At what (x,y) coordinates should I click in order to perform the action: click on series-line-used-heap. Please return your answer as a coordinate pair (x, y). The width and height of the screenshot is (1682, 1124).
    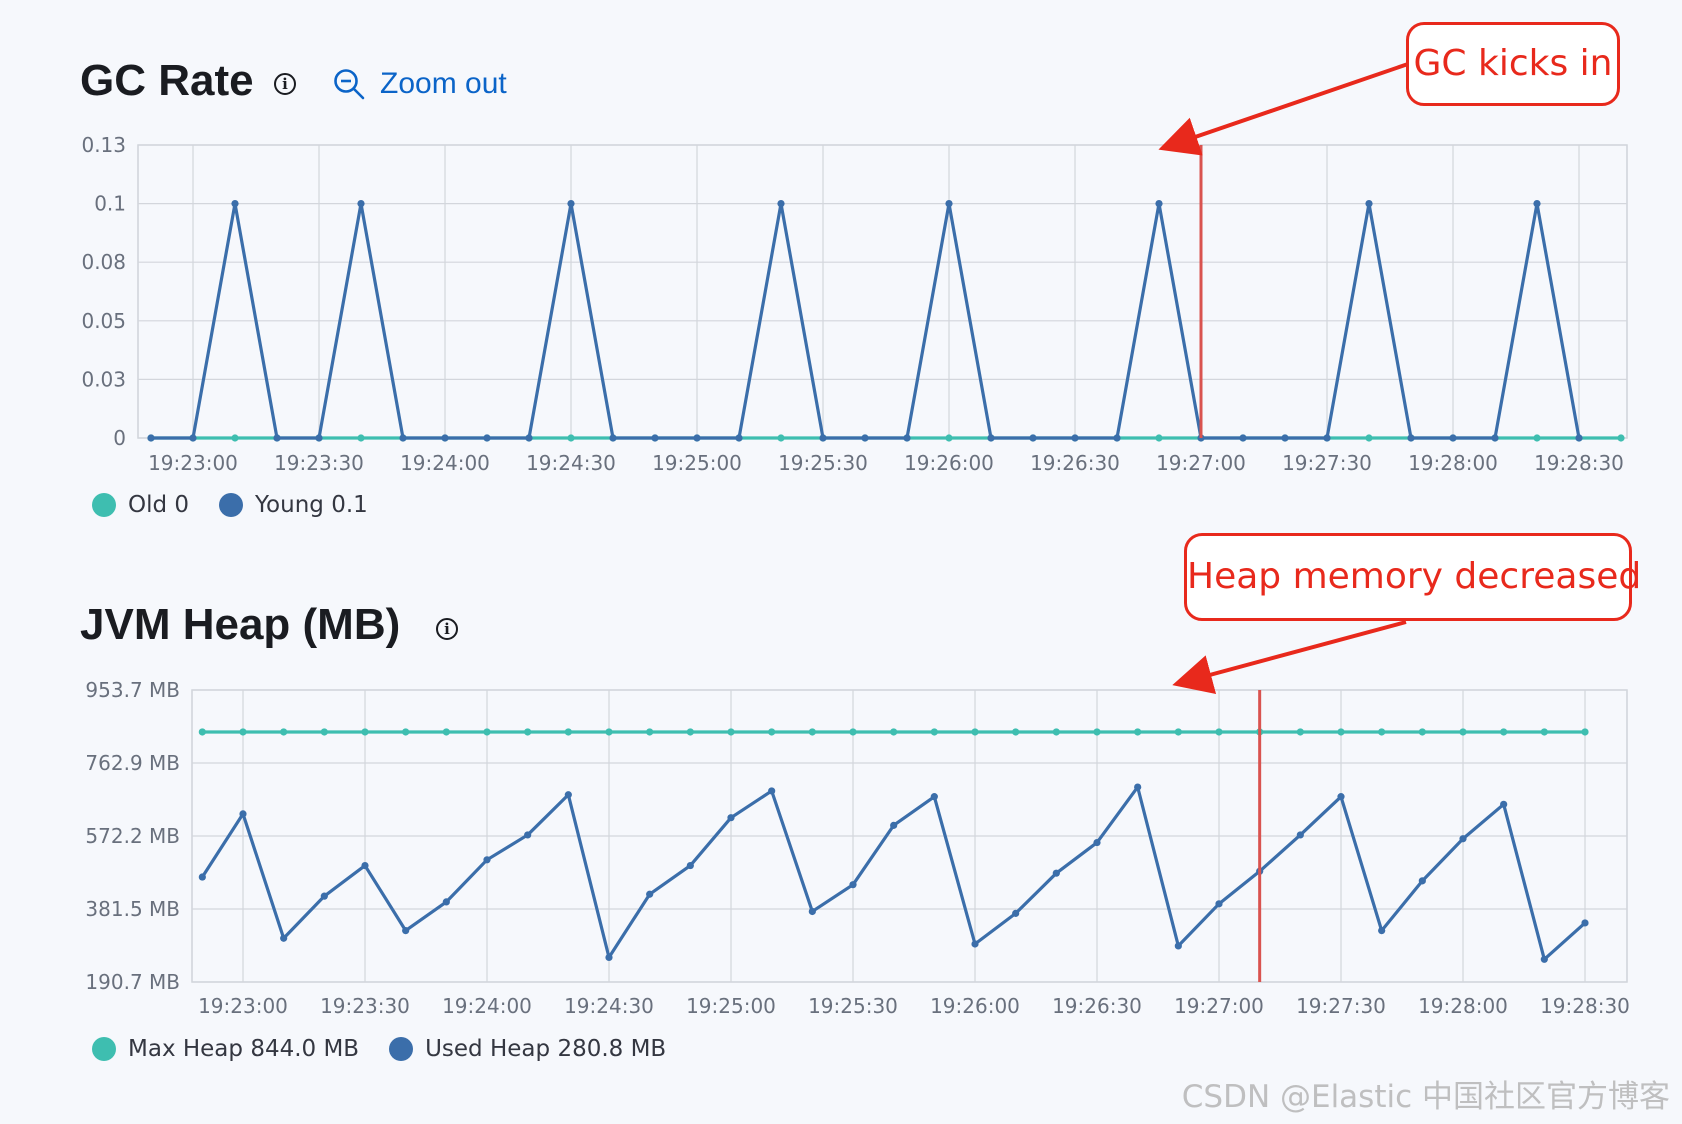
    Looking at the image, I should click on (893, 873).